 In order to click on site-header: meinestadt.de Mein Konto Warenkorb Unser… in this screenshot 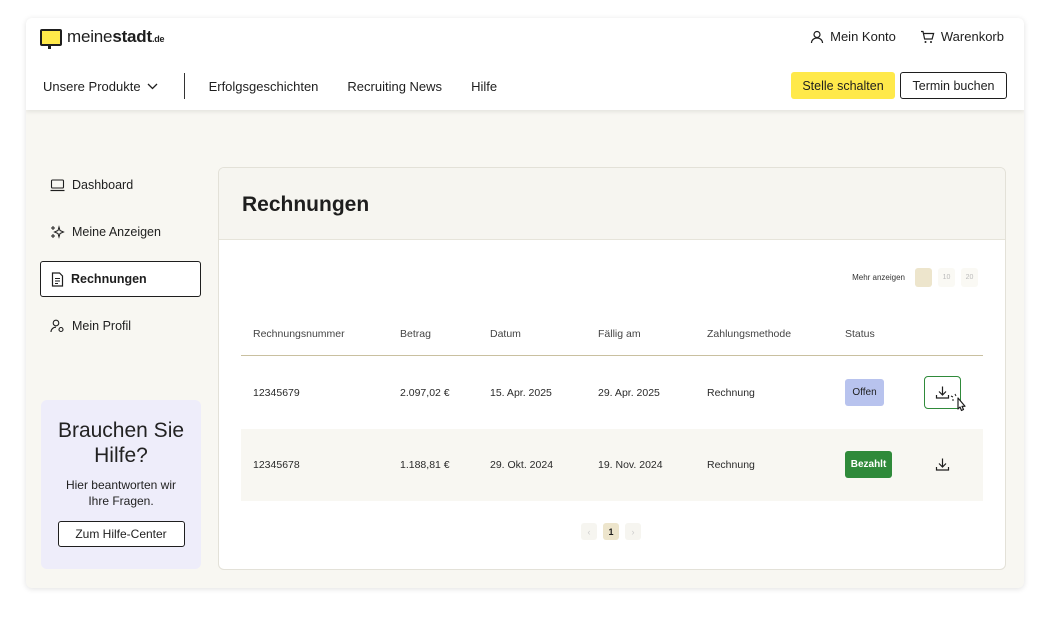, I will do `click(525, 64)`.